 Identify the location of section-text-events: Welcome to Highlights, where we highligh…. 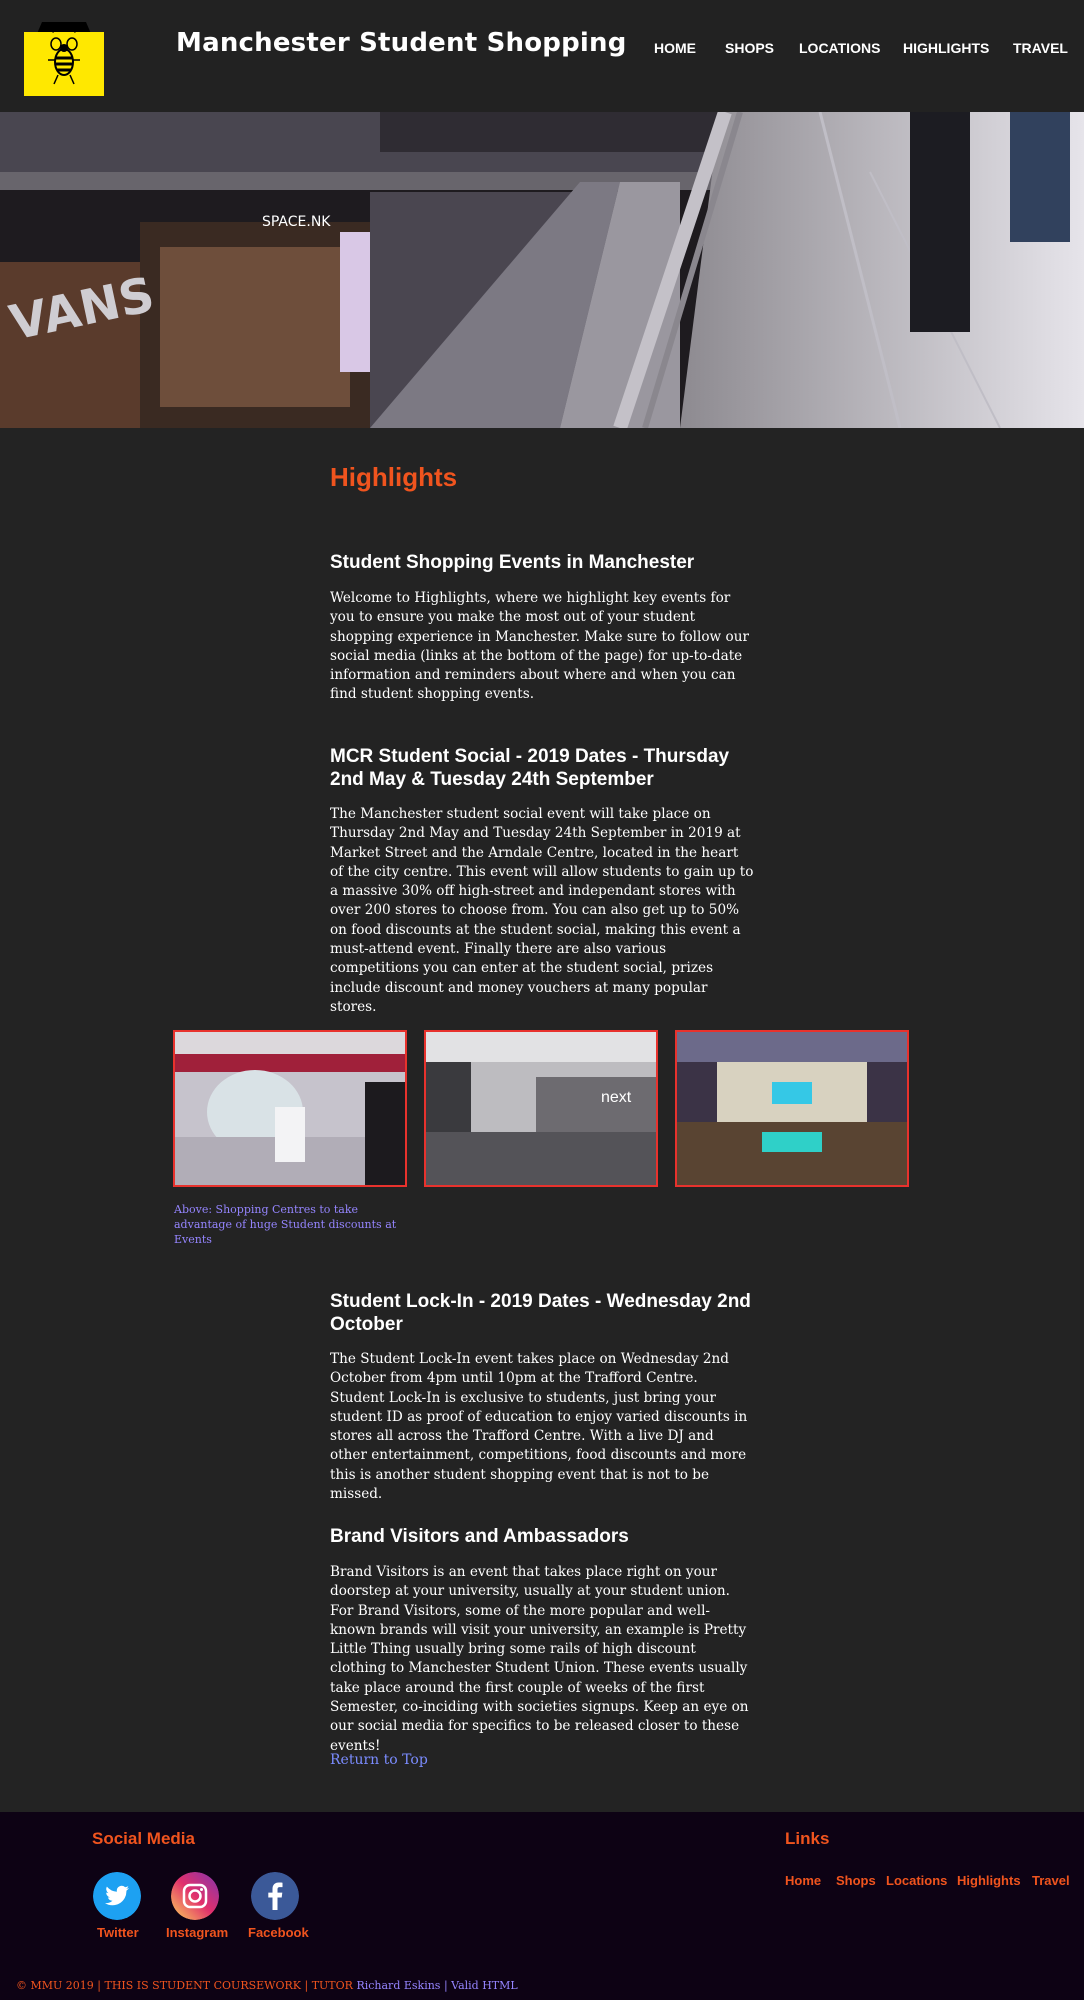
(539, 646).